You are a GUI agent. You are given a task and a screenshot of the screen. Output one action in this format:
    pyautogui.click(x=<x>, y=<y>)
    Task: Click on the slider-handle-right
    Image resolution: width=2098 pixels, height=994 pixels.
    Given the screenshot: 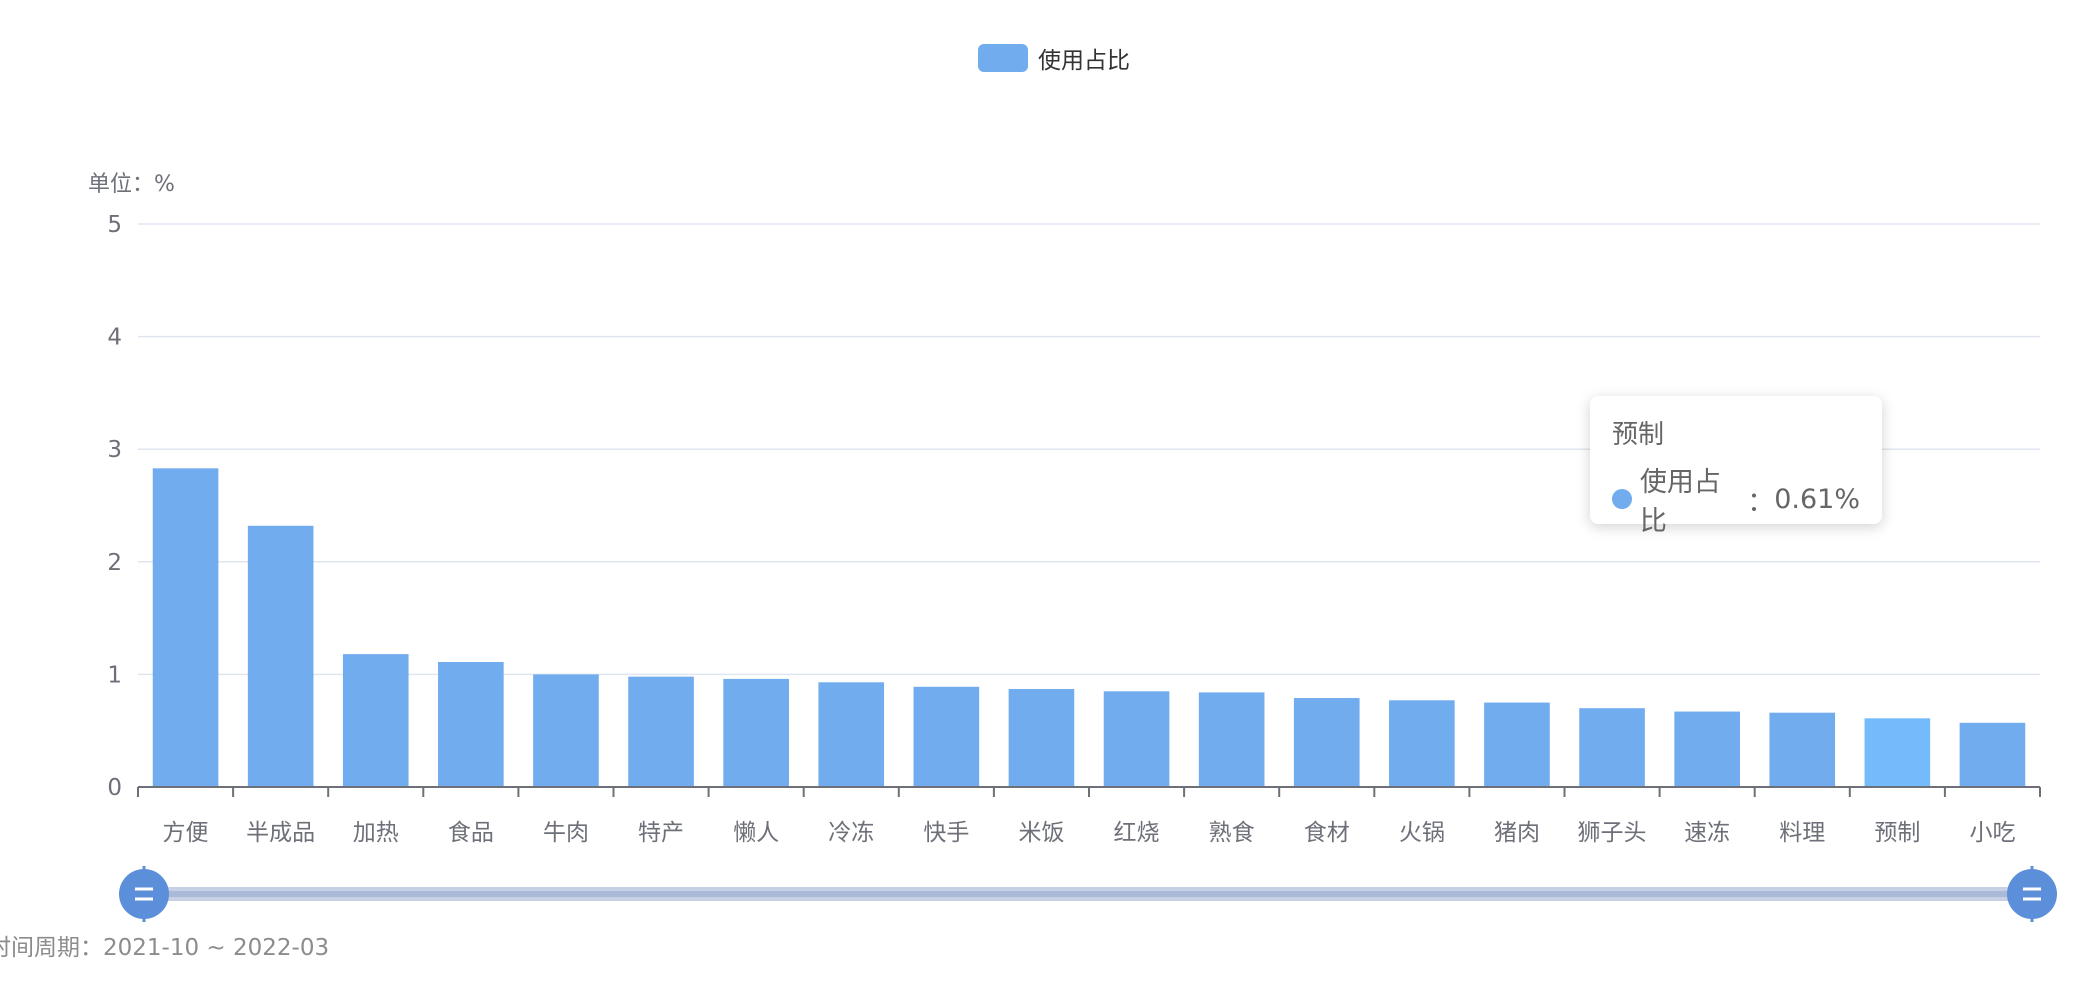 What is the action you would take?
    pyautogui.click(x=2032, y=894)
    